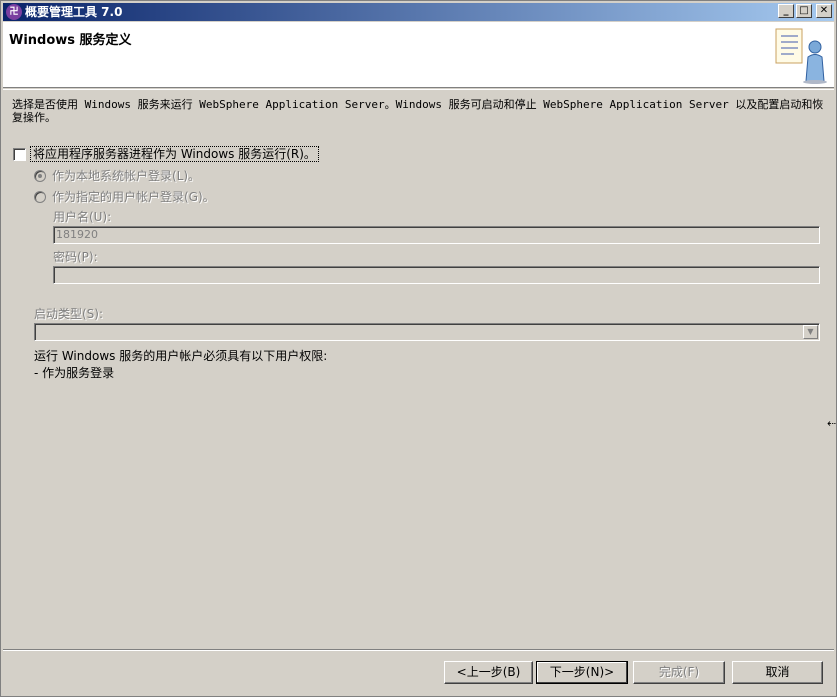 The image size is (837, 697). I want to click on local-system-radio, so click(40, 175).